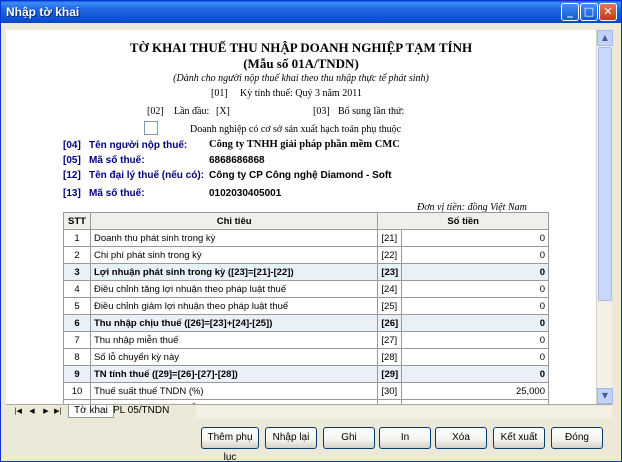 Image resolution: width=622 pixels, height=462 pixels. I want to click on first-sheet-icon: |◀, so click(18, 411).